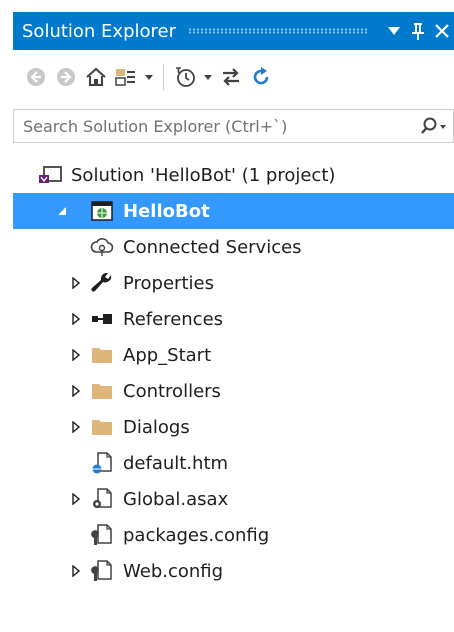 This screenshot has height=632, width=454. What do you see at coordinates (102, 247) in the screenshot?
I see `connected-services-icon` at bounding box center [102, 247].